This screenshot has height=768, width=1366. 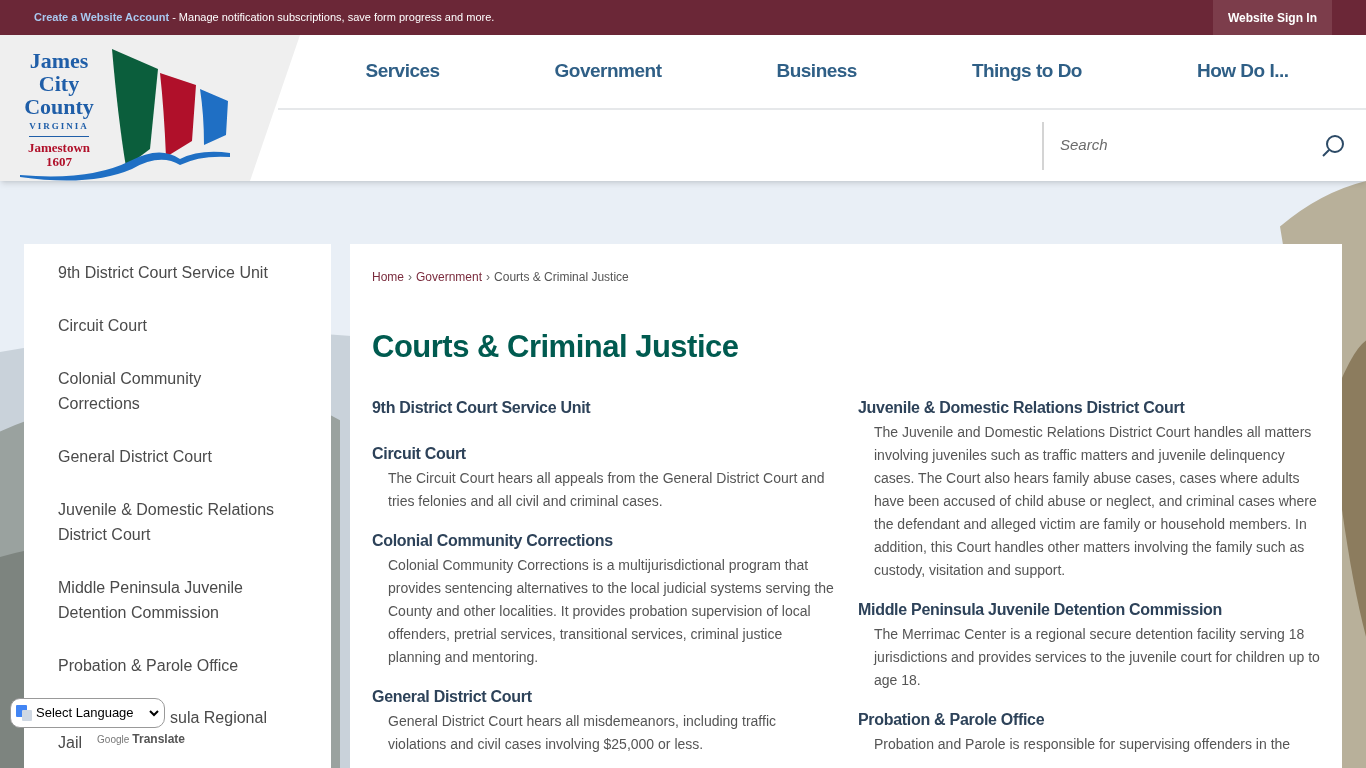 What do you see at coordinates (59, 147) in the screenshot?
I see `logo-text: Jamestown` at bounding box center [59, 147].